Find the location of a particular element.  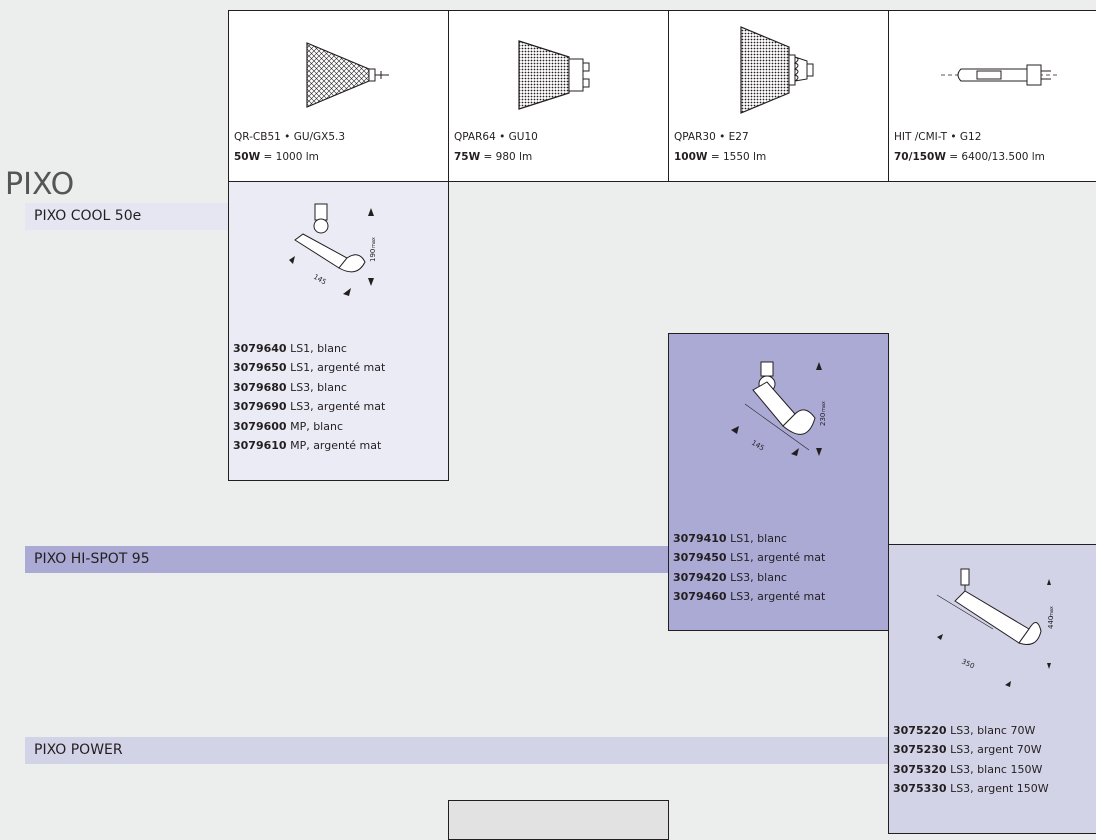

dimension-max-cool: max is located at coordinates (374, 242).